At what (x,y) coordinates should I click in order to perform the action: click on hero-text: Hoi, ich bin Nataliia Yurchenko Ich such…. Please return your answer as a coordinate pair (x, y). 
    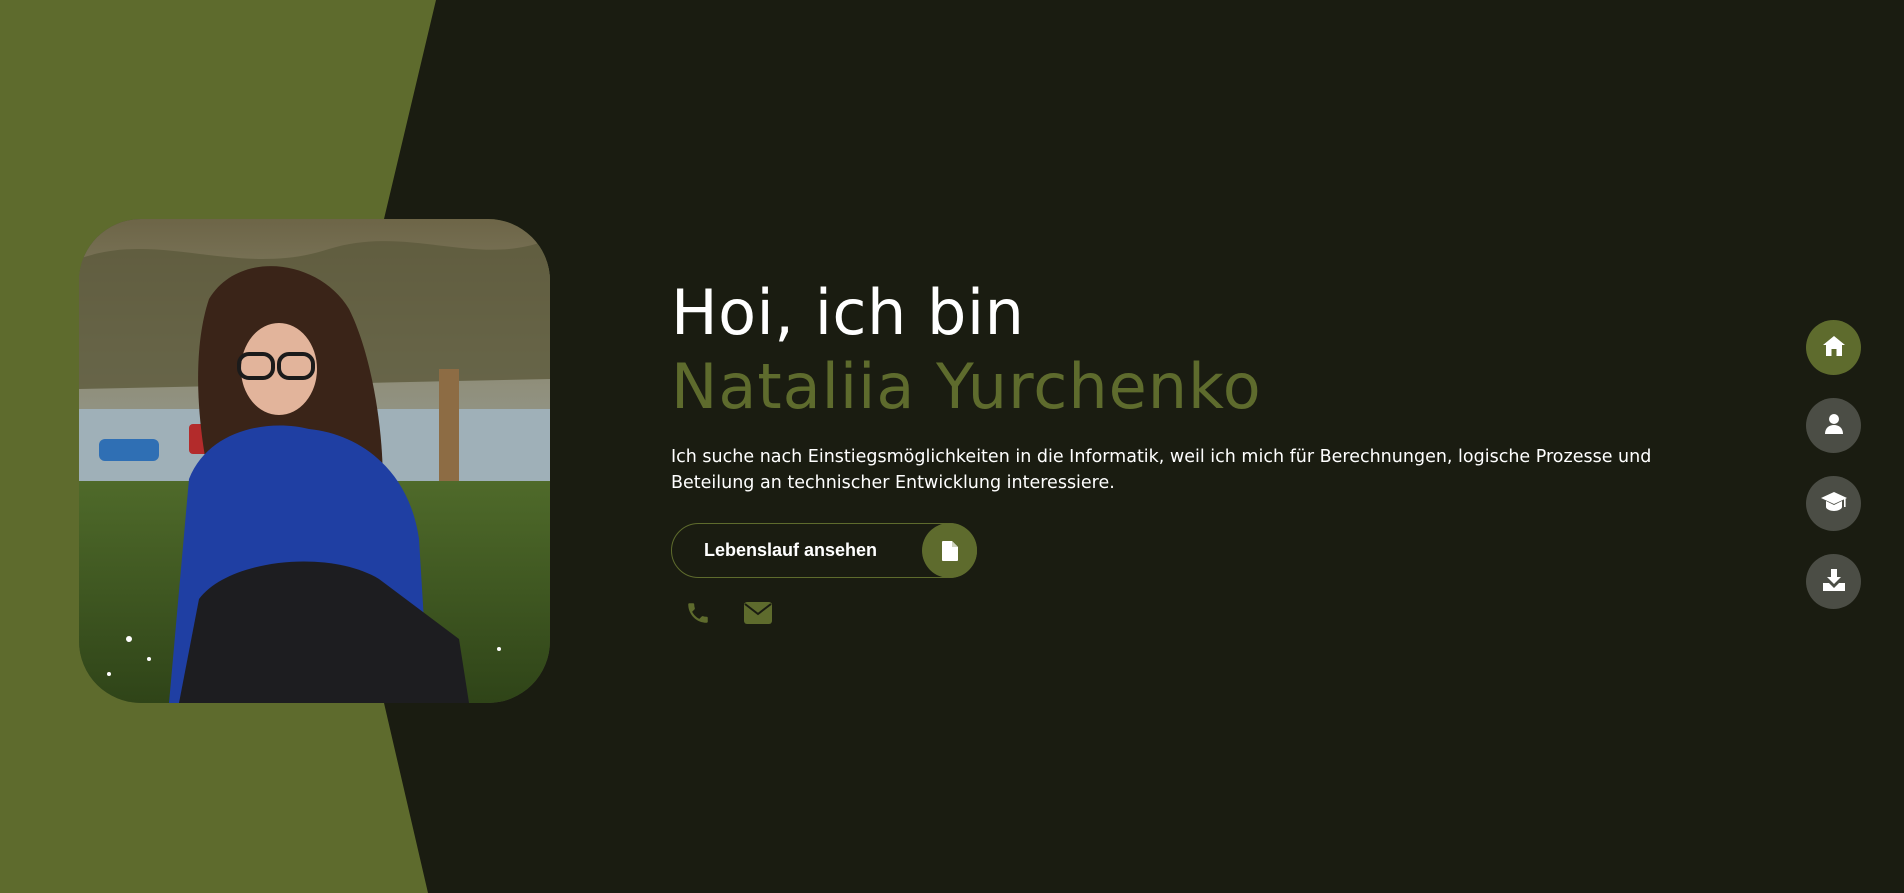
    Looking at the image, I should click on (1171, 386).